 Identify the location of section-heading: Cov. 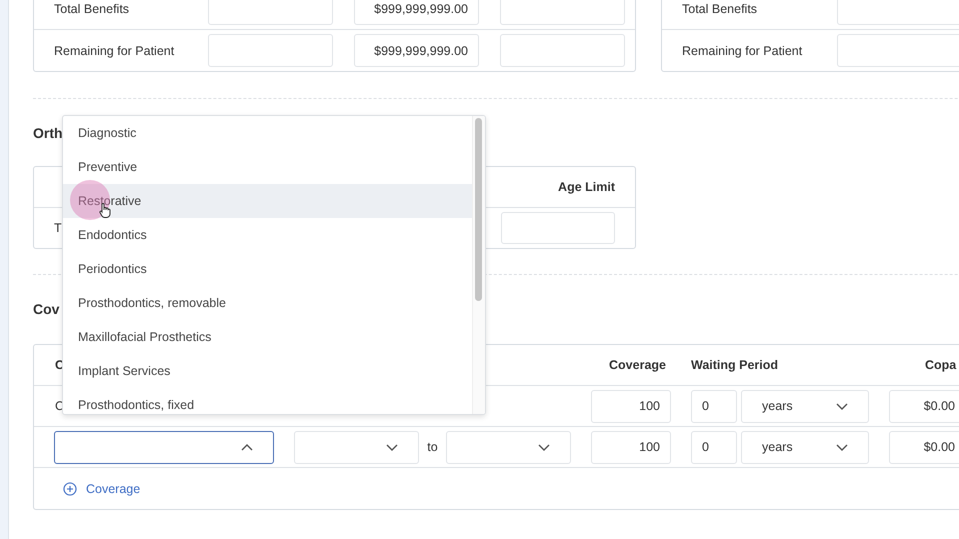
(46, 309).